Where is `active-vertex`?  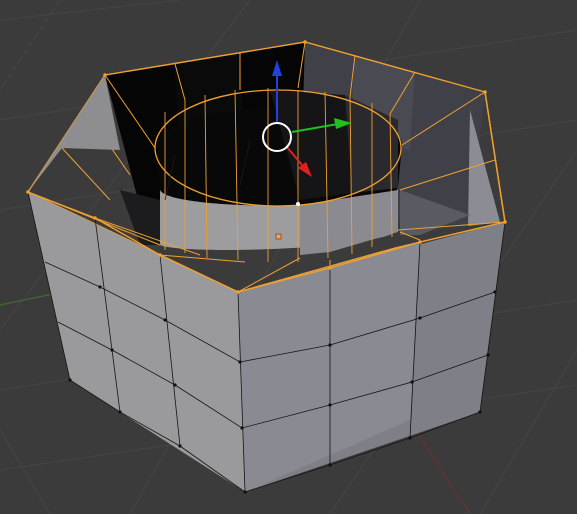 active-vertex is located at coordinates (298, 204).